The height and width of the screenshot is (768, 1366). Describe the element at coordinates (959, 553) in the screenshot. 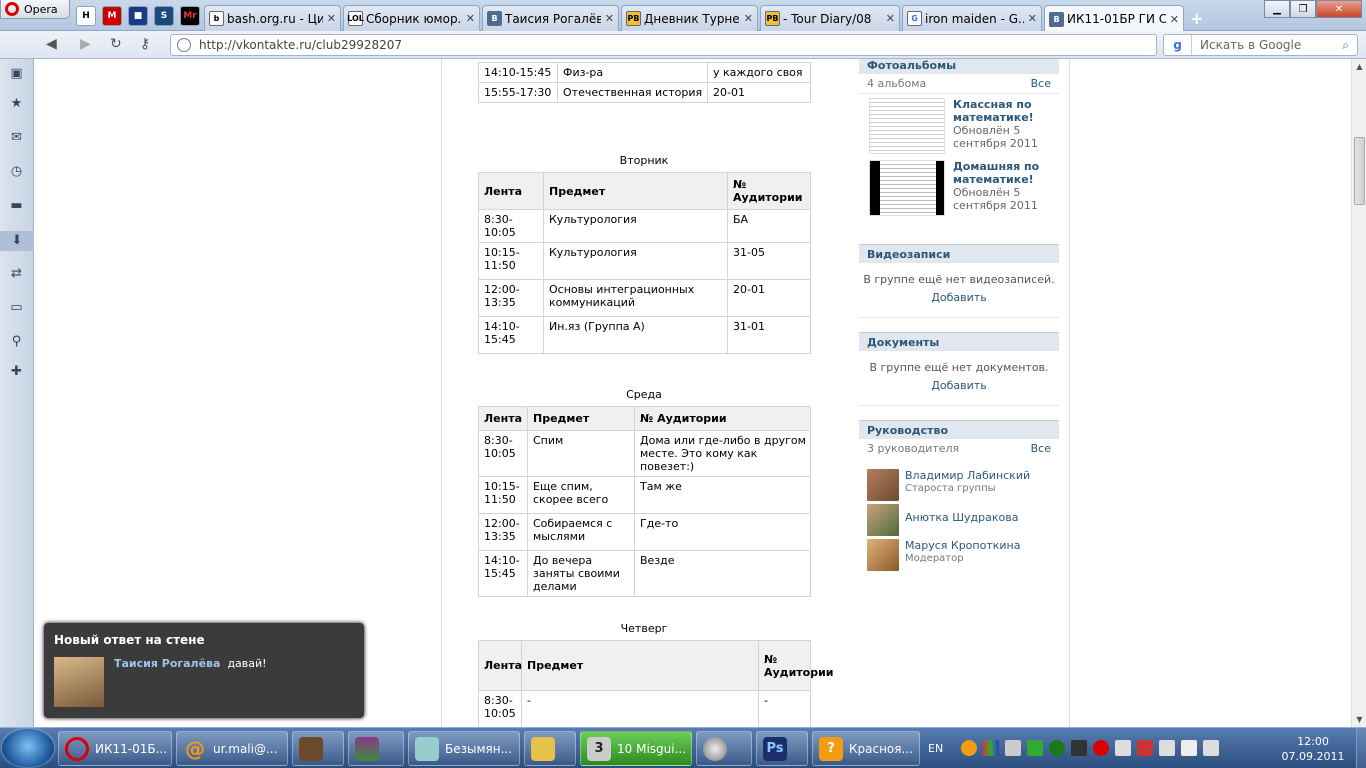

I see `leader-item: Маруся Кропоткина Модератор` at that location.